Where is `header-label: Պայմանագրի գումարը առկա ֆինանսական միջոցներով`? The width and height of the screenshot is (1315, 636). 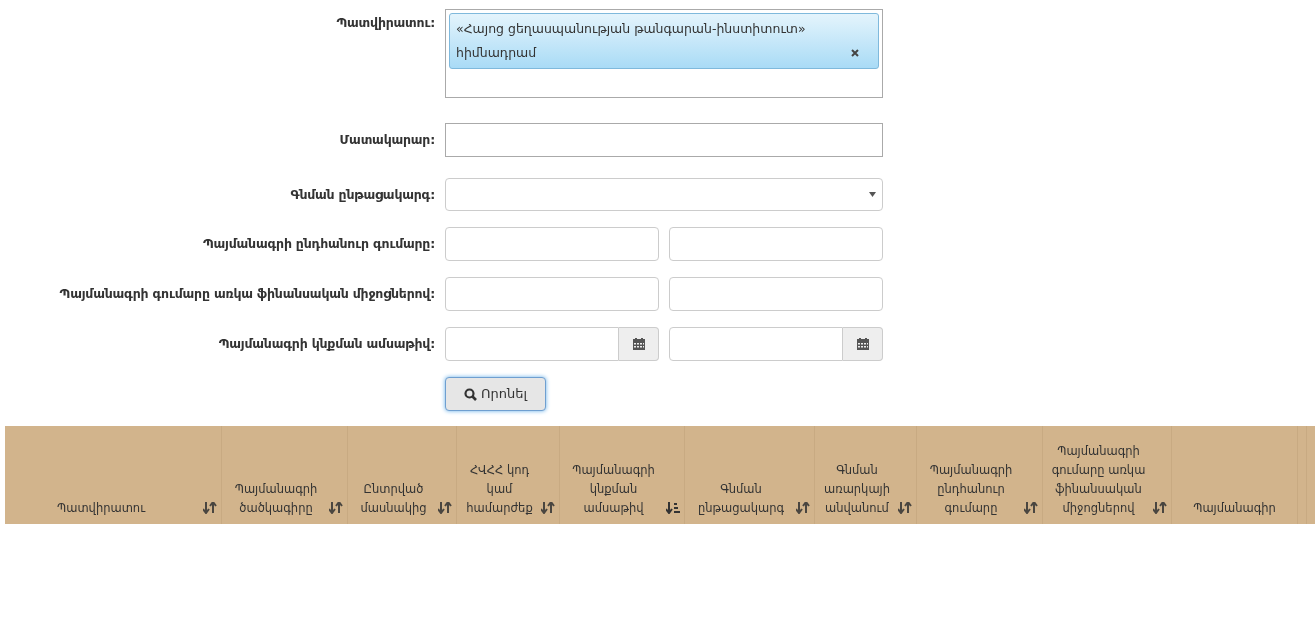
header-label: Պայմանագրի գումարը առկա ֆինանսական միջոցներով is located at coordinates (1098, 480).